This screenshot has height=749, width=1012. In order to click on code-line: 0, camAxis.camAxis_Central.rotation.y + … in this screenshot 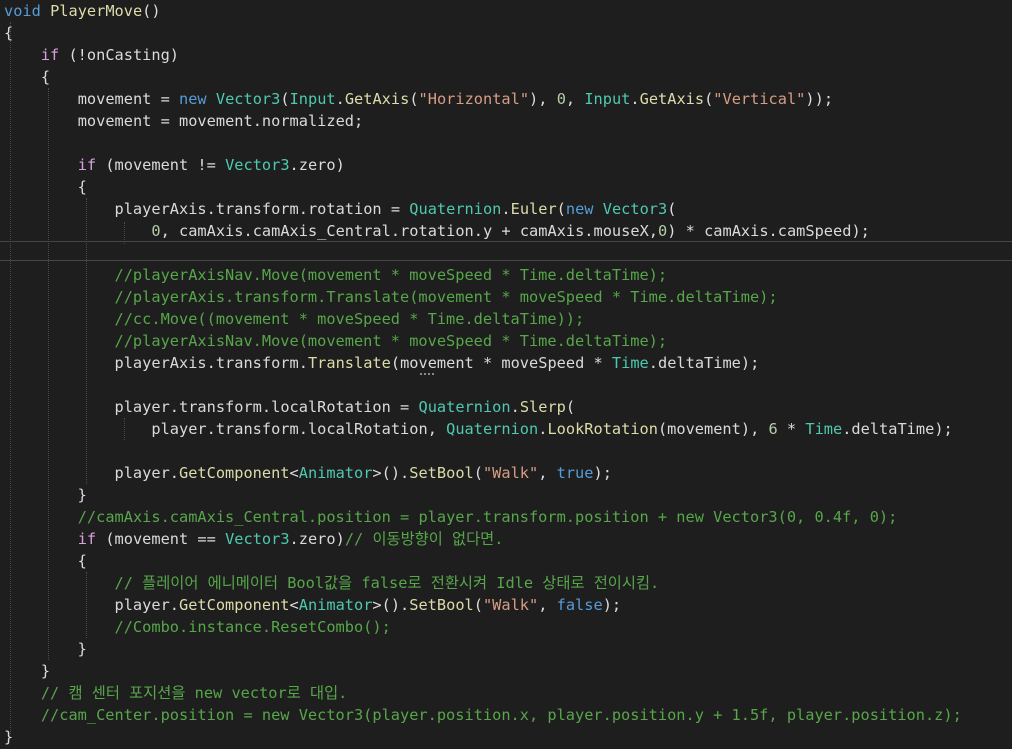, I will do `click(508, 231)`.